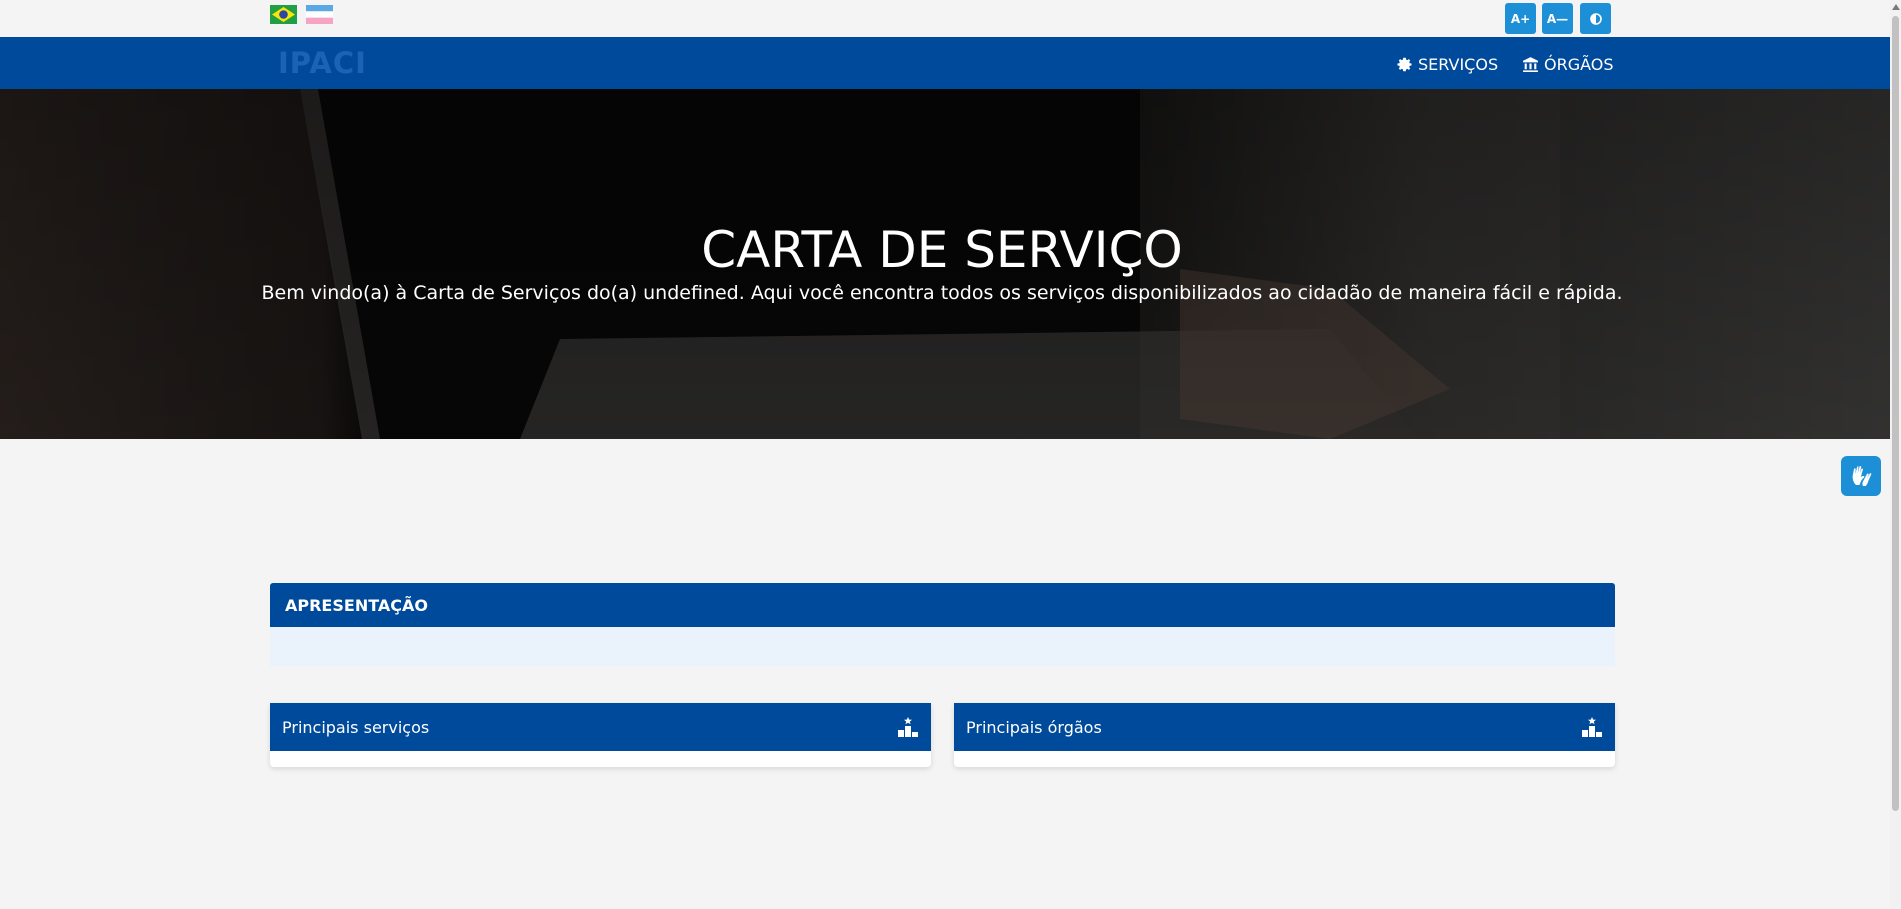 This screenshot has width=1901, height=909. What do you see at coordinates (319, 14) in the screenshot?
I see `espirito-santo-flag-icon` at bounding box center [319, 14].